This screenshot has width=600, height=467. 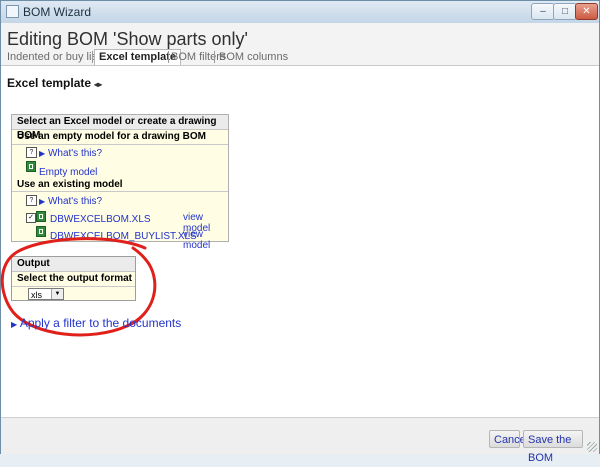 I want to click on whats-this-label-1: What's this?, so click(x=75, y=153).